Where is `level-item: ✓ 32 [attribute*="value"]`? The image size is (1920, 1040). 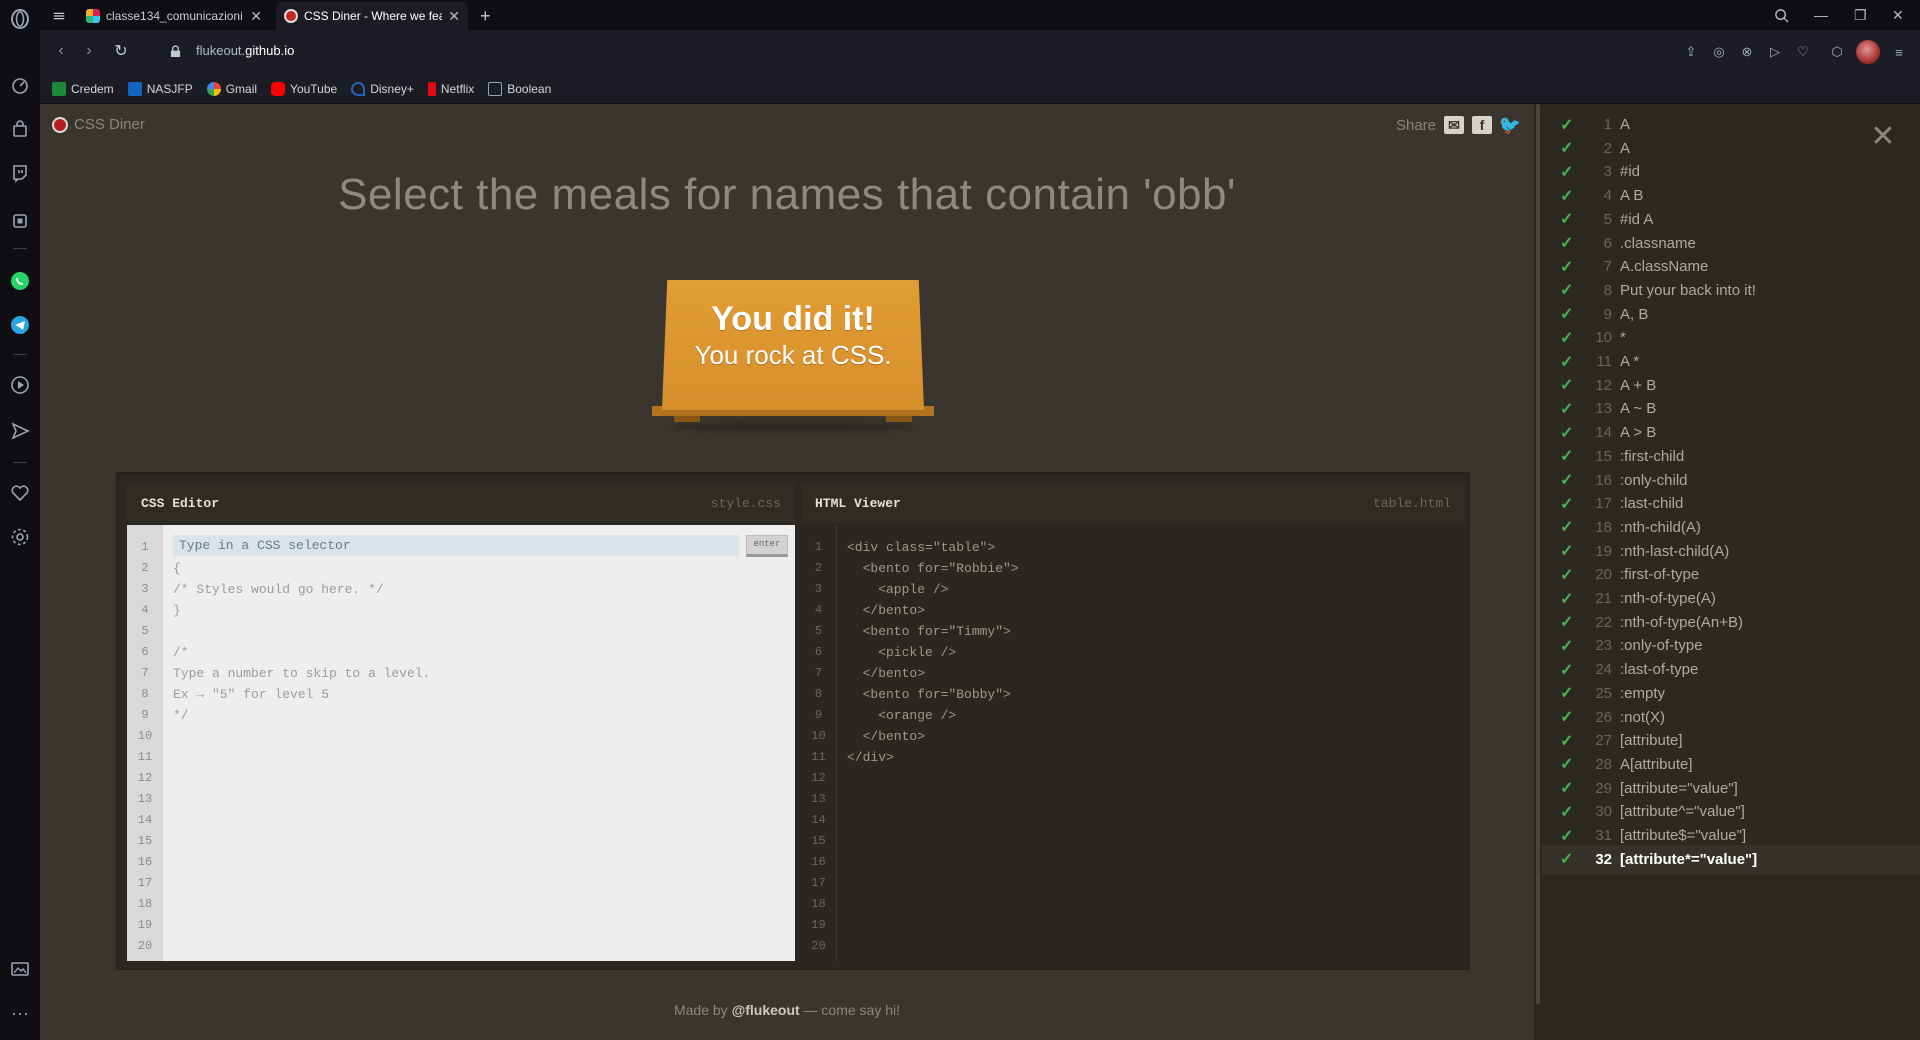
level-item: ✓ 32 [attribute*="value"] is located at coordinates (1731, 859).